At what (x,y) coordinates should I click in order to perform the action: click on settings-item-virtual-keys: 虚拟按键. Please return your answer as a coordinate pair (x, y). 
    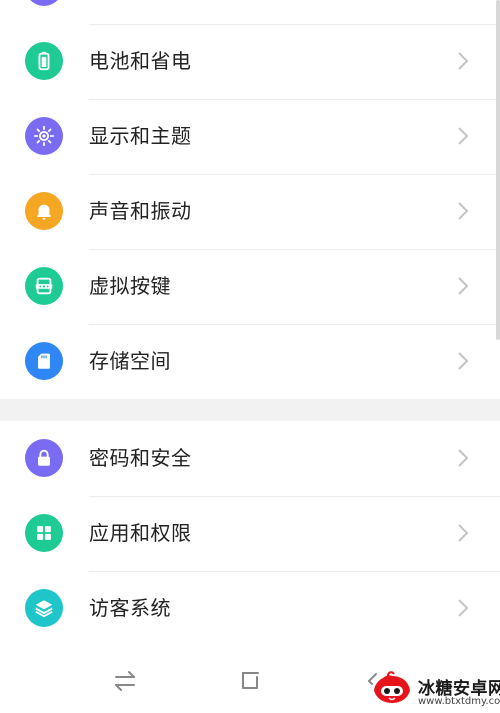
    Looking at the image, I should click on (250, 286).